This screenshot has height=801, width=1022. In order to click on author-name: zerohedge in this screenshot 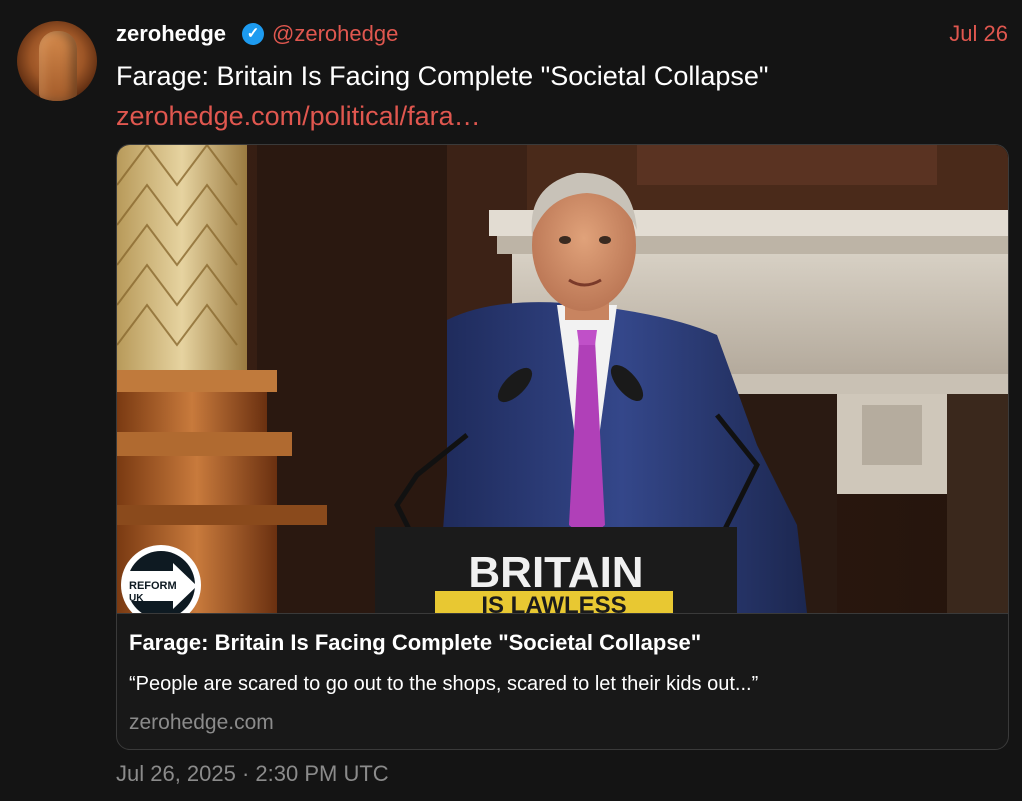, I will do `click(171, 34)`.